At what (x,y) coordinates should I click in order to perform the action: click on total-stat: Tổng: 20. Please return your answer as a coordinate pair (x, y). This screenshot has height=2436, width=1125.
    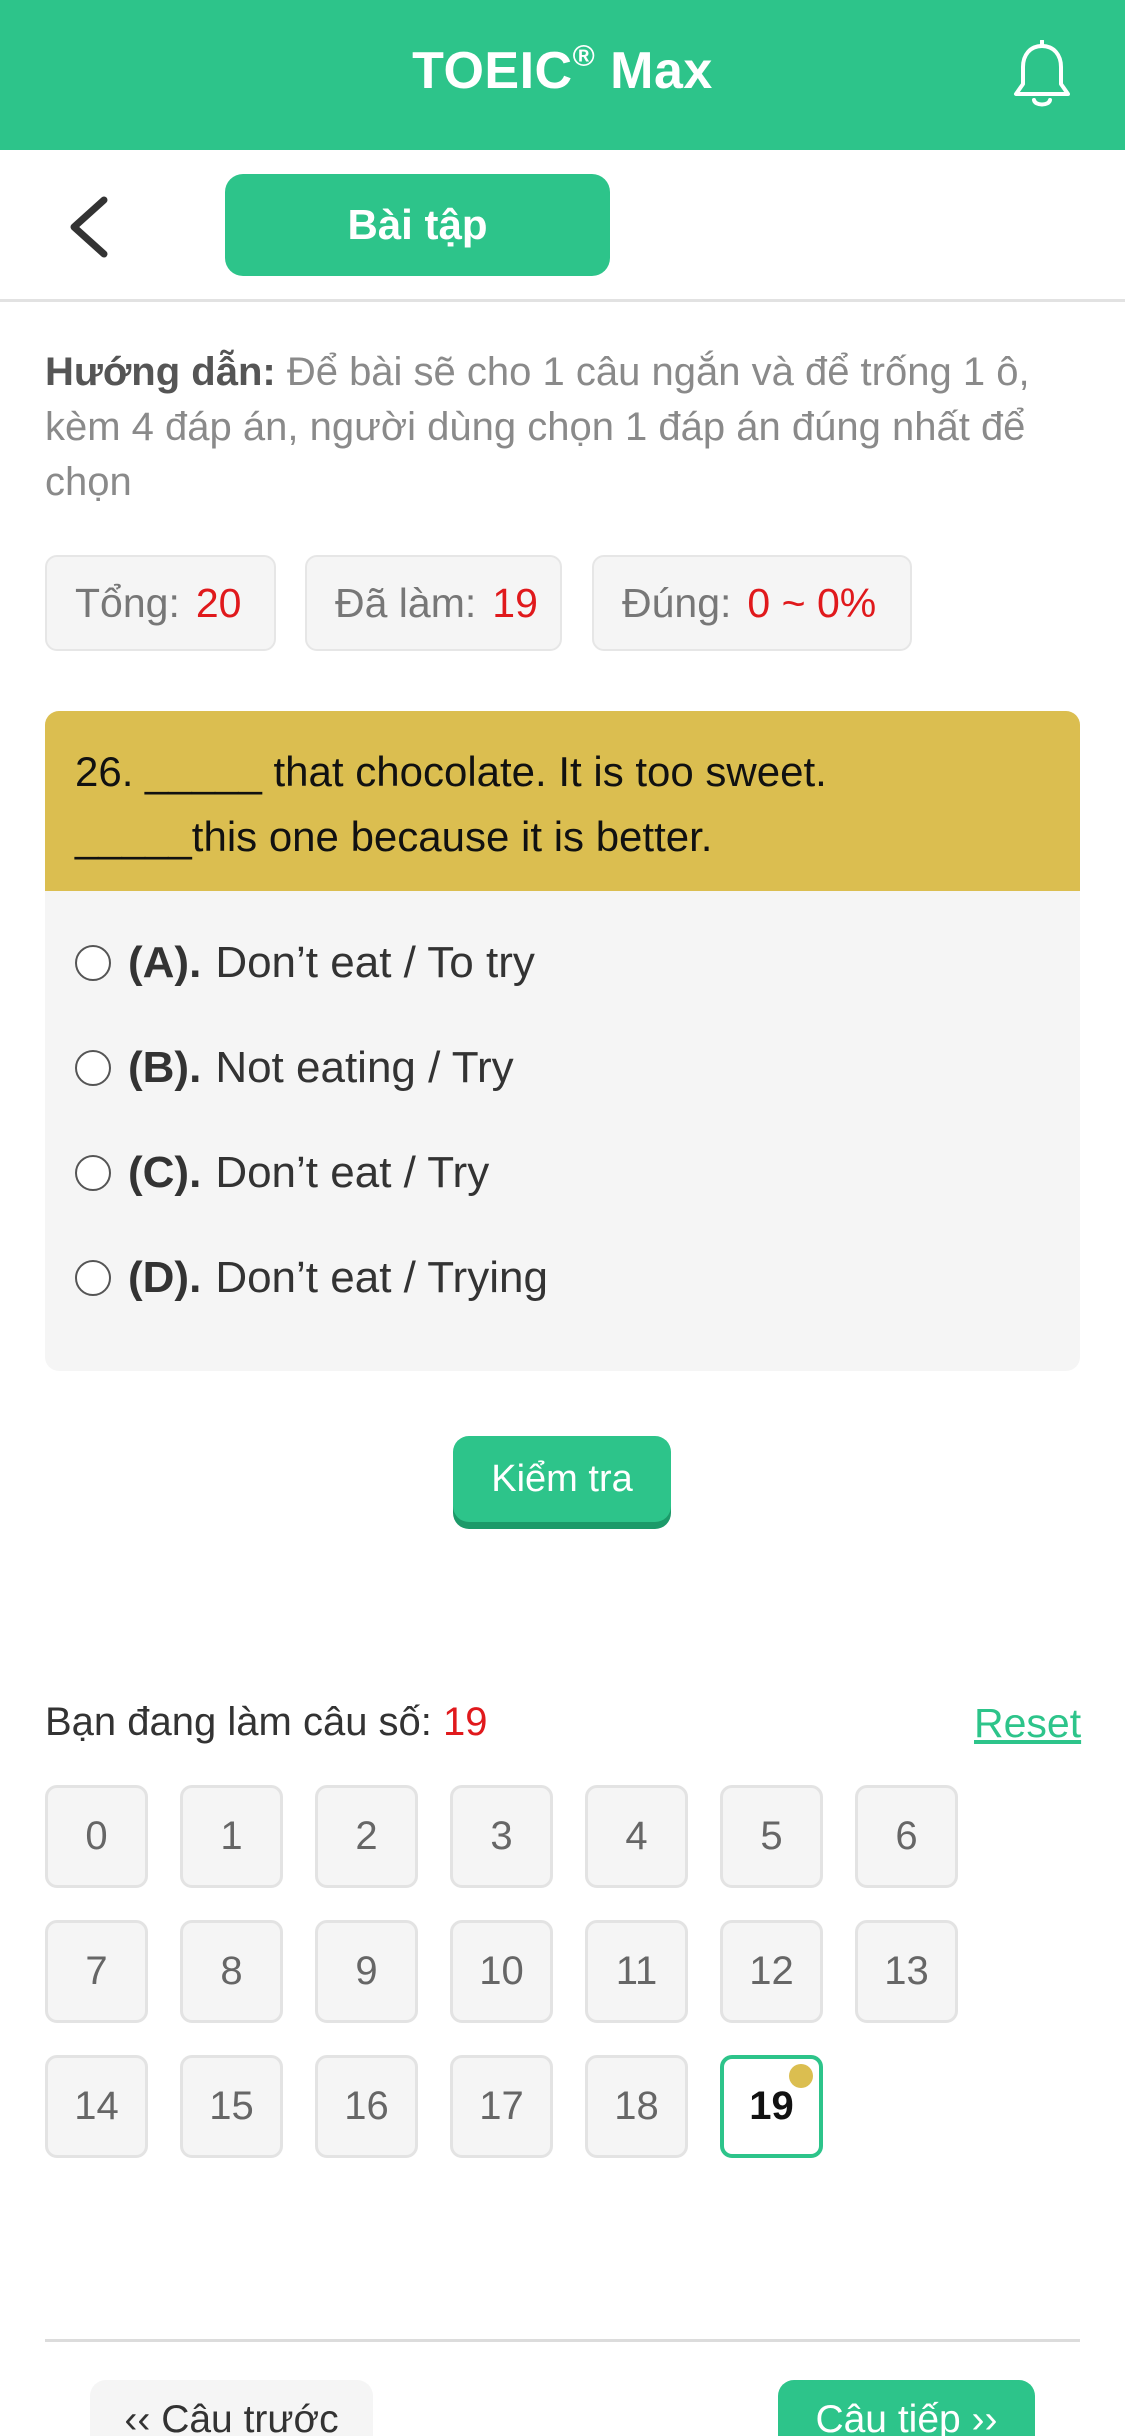
    Looking at the image, I should click on (160, 603).